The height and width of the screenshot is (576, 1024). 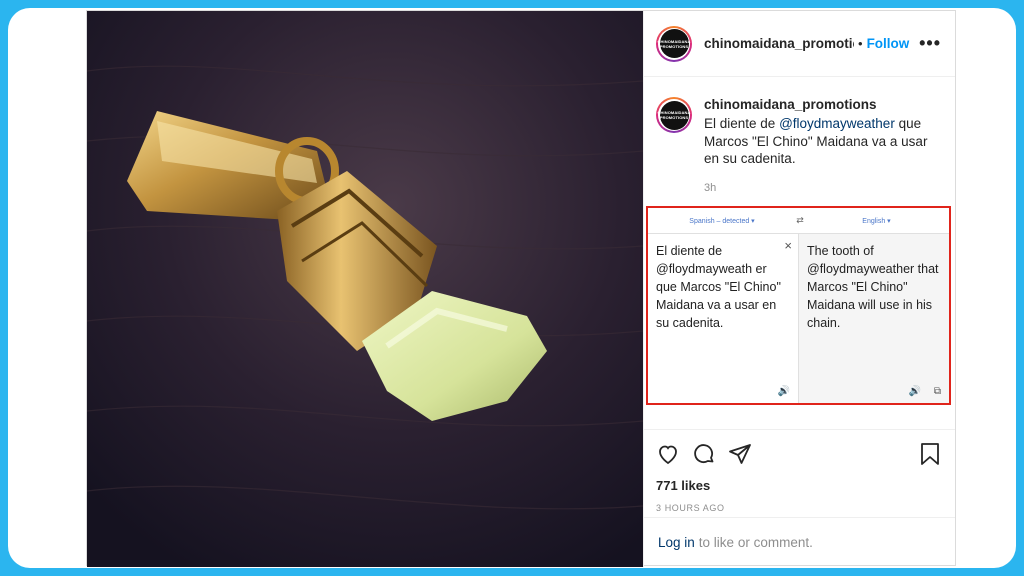 I want to click on like-heart-icon, so click(x=674, y=454).